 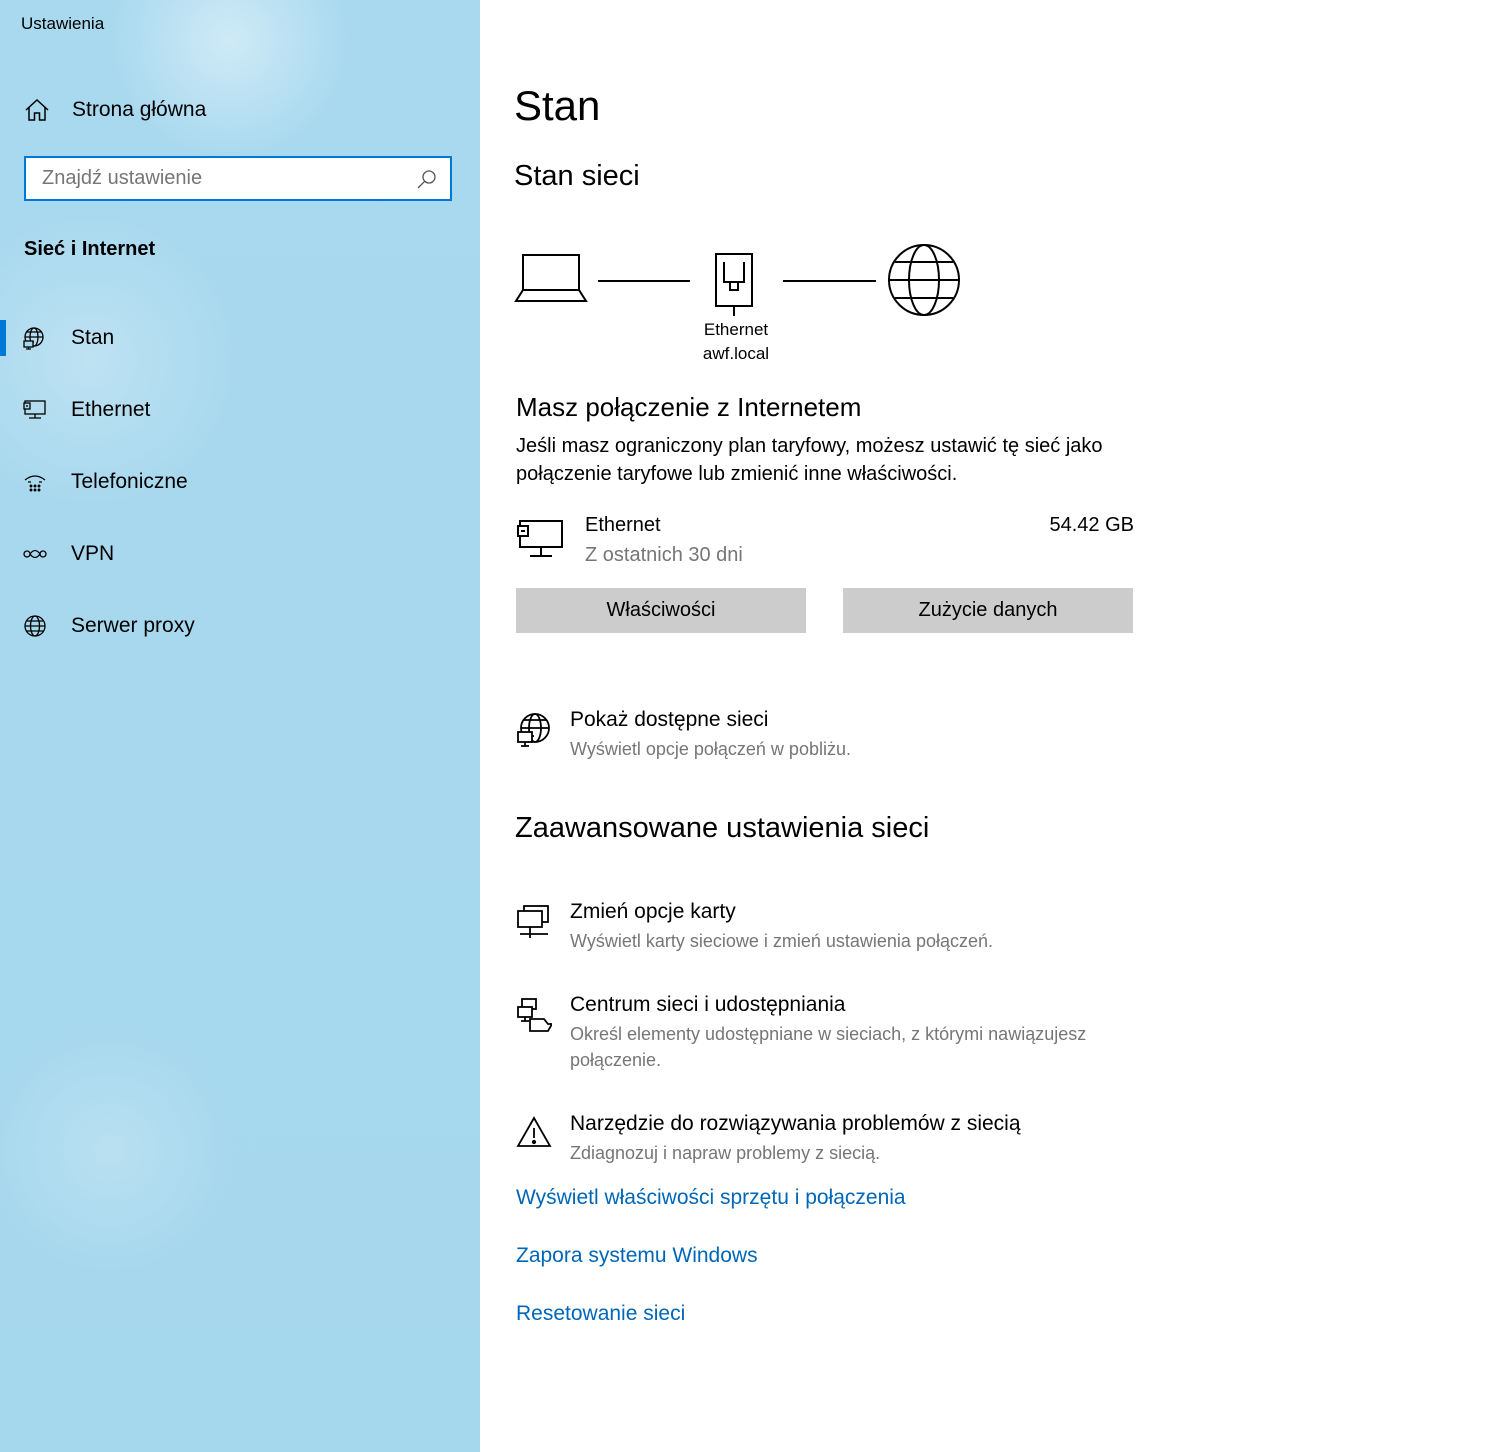 I want to click on network-adapters-icon, so click(x=533, y=921).